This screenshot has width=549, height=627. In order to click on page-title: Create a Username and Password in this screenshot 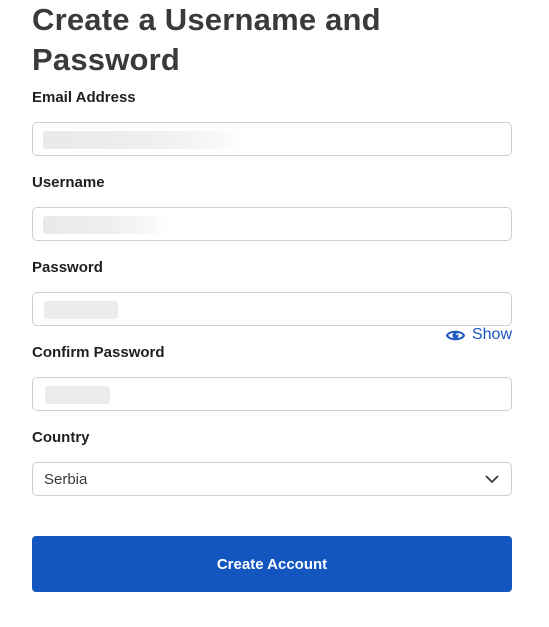, I will do `click(206, 39)`.